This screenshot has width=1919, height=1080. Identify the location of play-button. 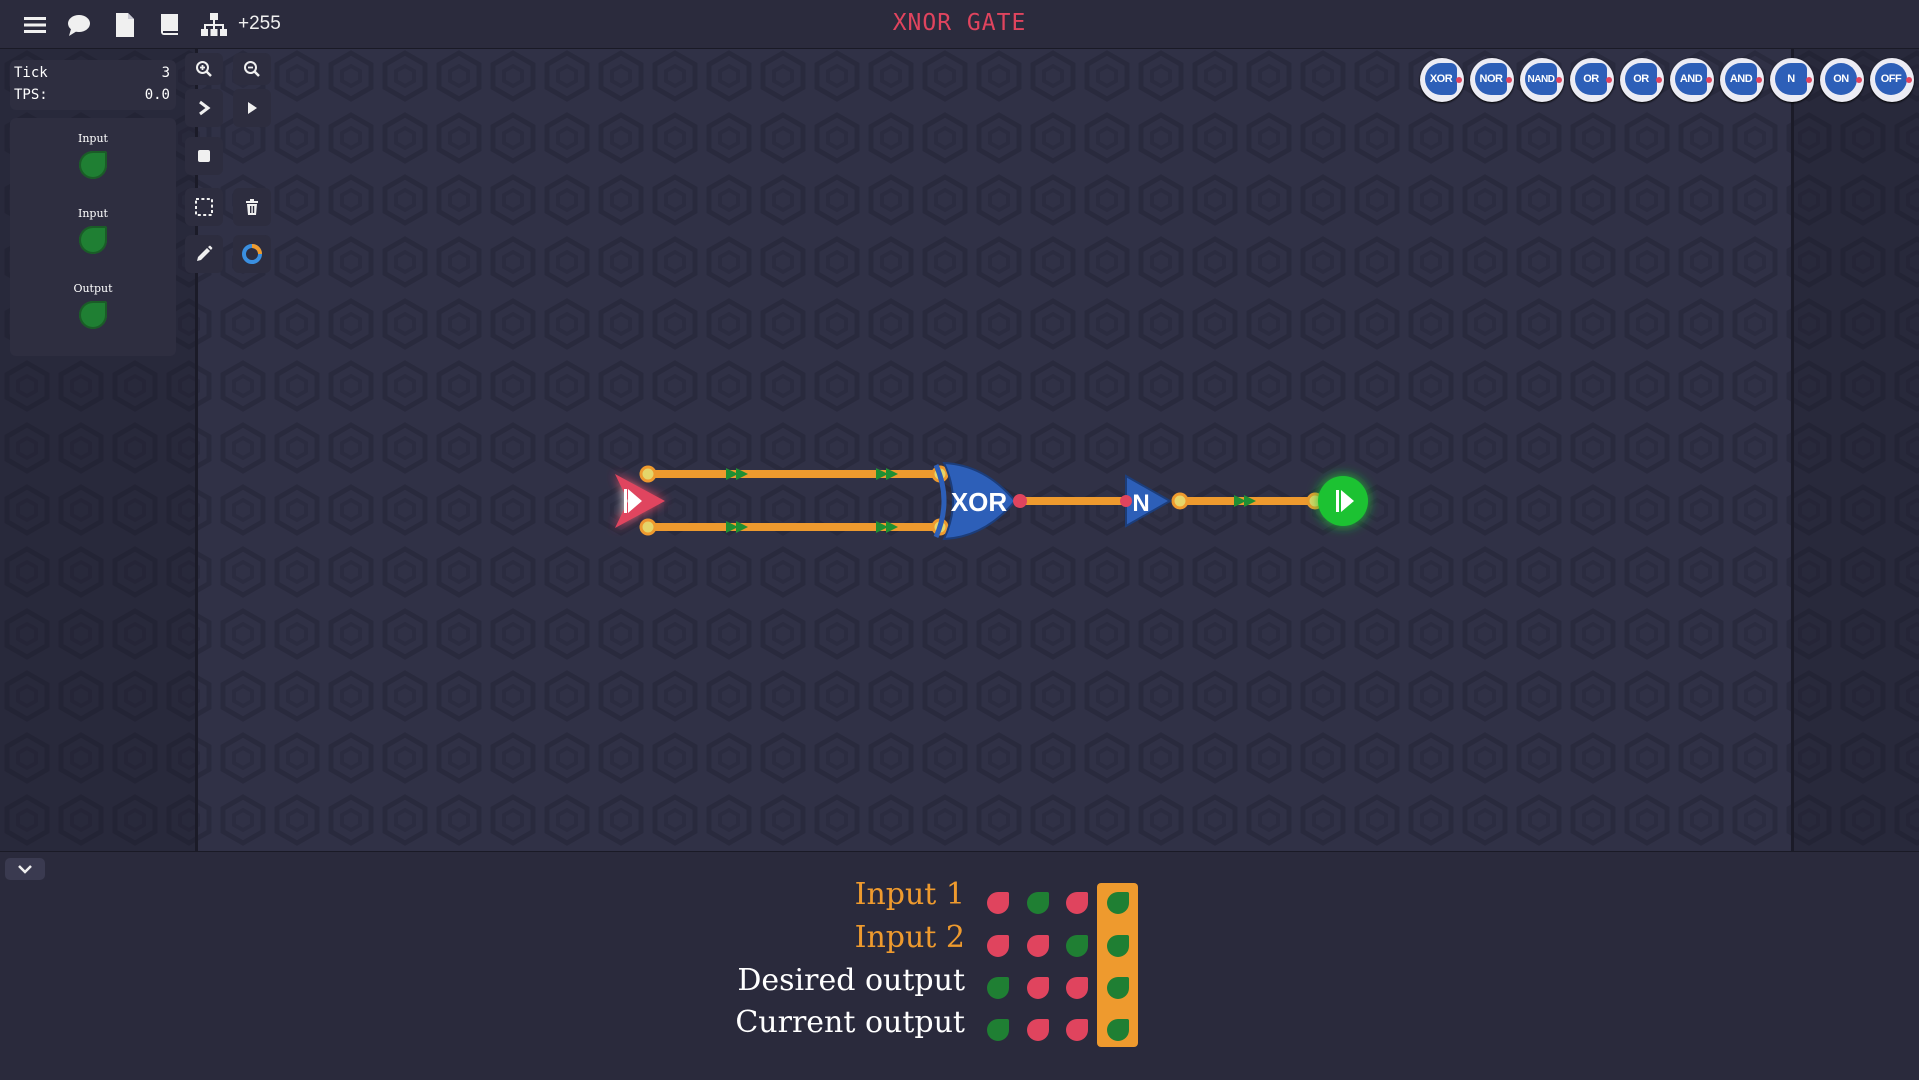
(252, 108).